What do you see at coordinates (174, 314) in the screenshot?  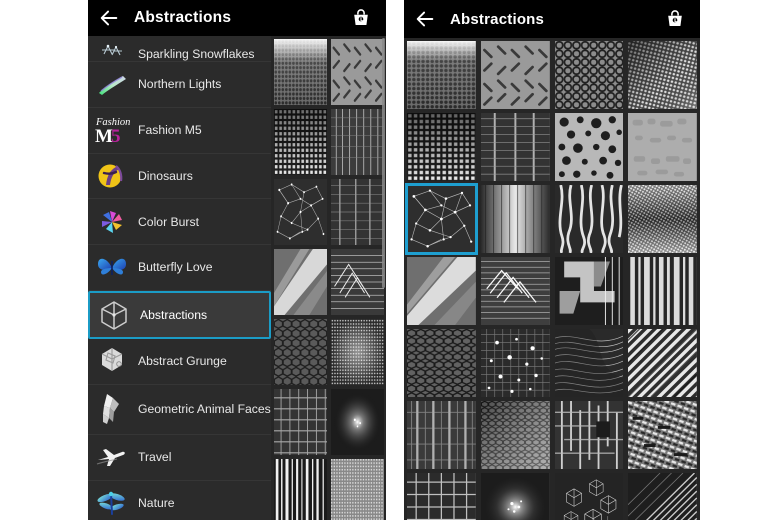 I see `sidebar-item-label: Abstractions` at bounding box center [174, 314].